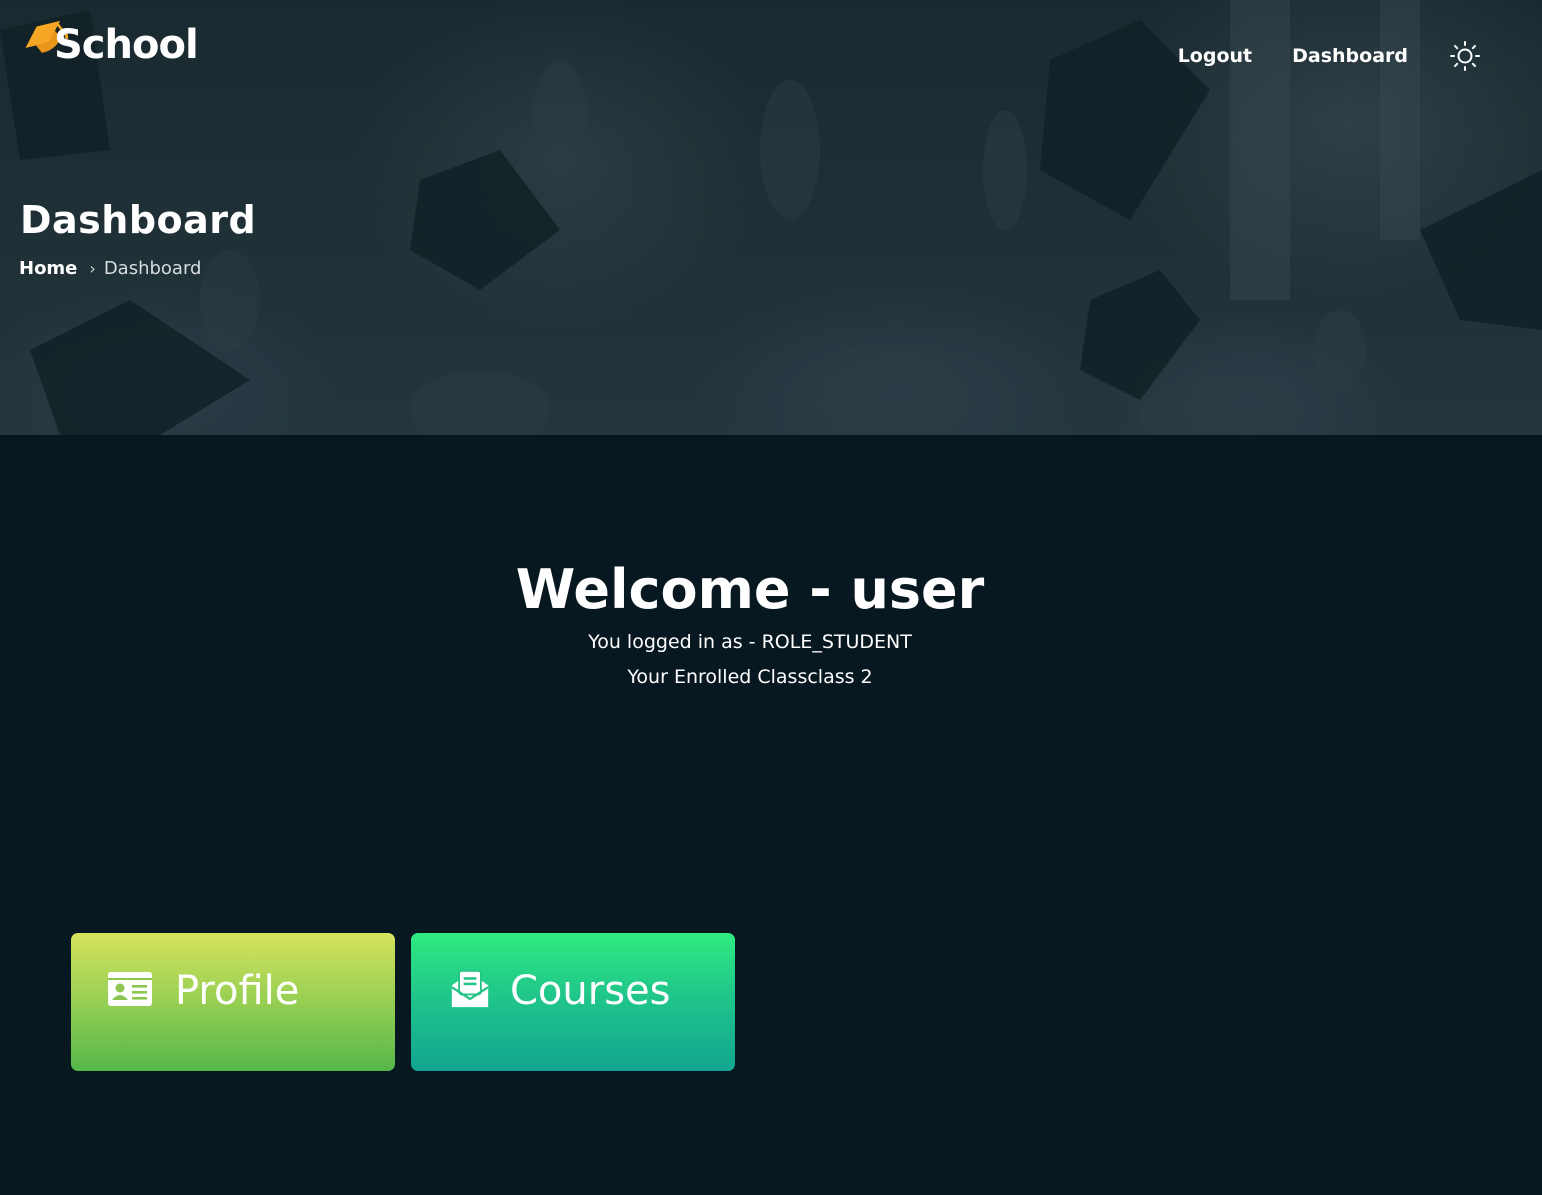  I want to click on enrolled-class-text: Your Enrolled Classclass 2, so click(750, 677).